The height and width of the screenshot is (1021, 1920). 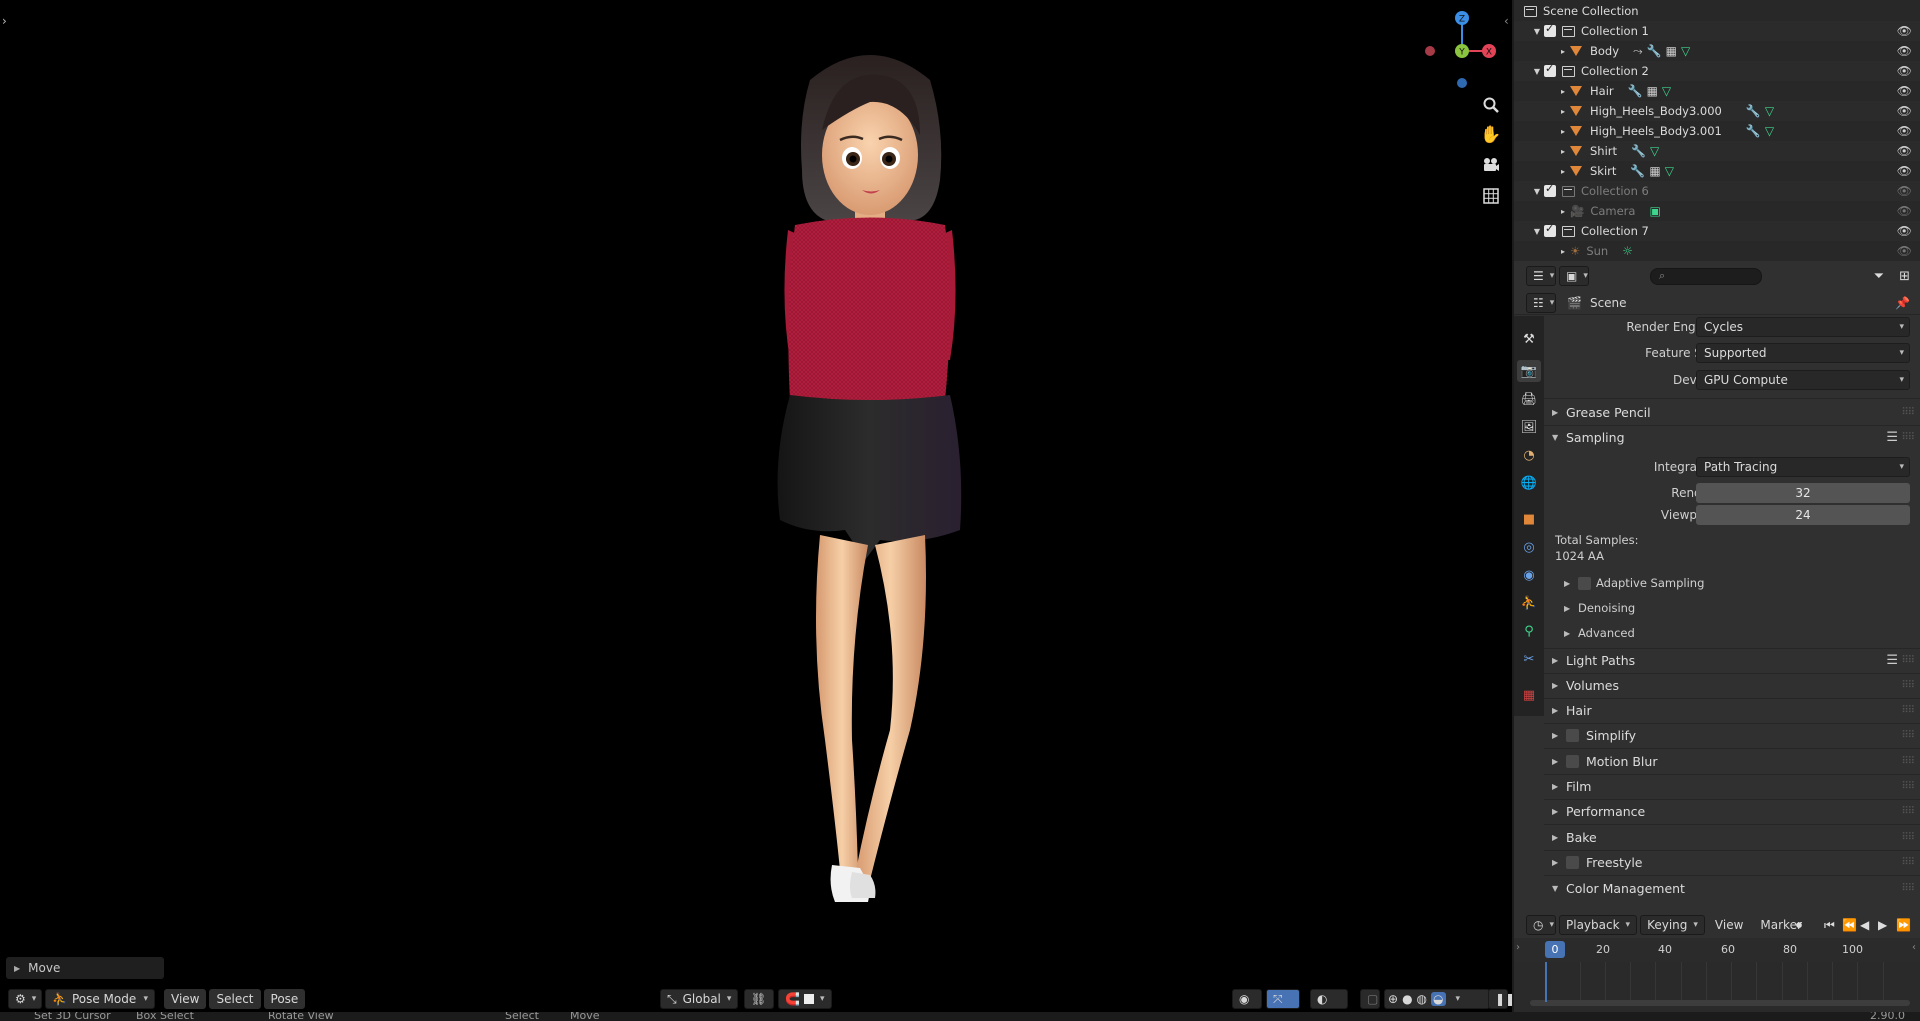 What do you see at coordinates (1717, 251) in the screenshot?
I see `outliner-row-sun: ▸ ☀ Sun ☼ 👁` at bounding box center [1717, 251].